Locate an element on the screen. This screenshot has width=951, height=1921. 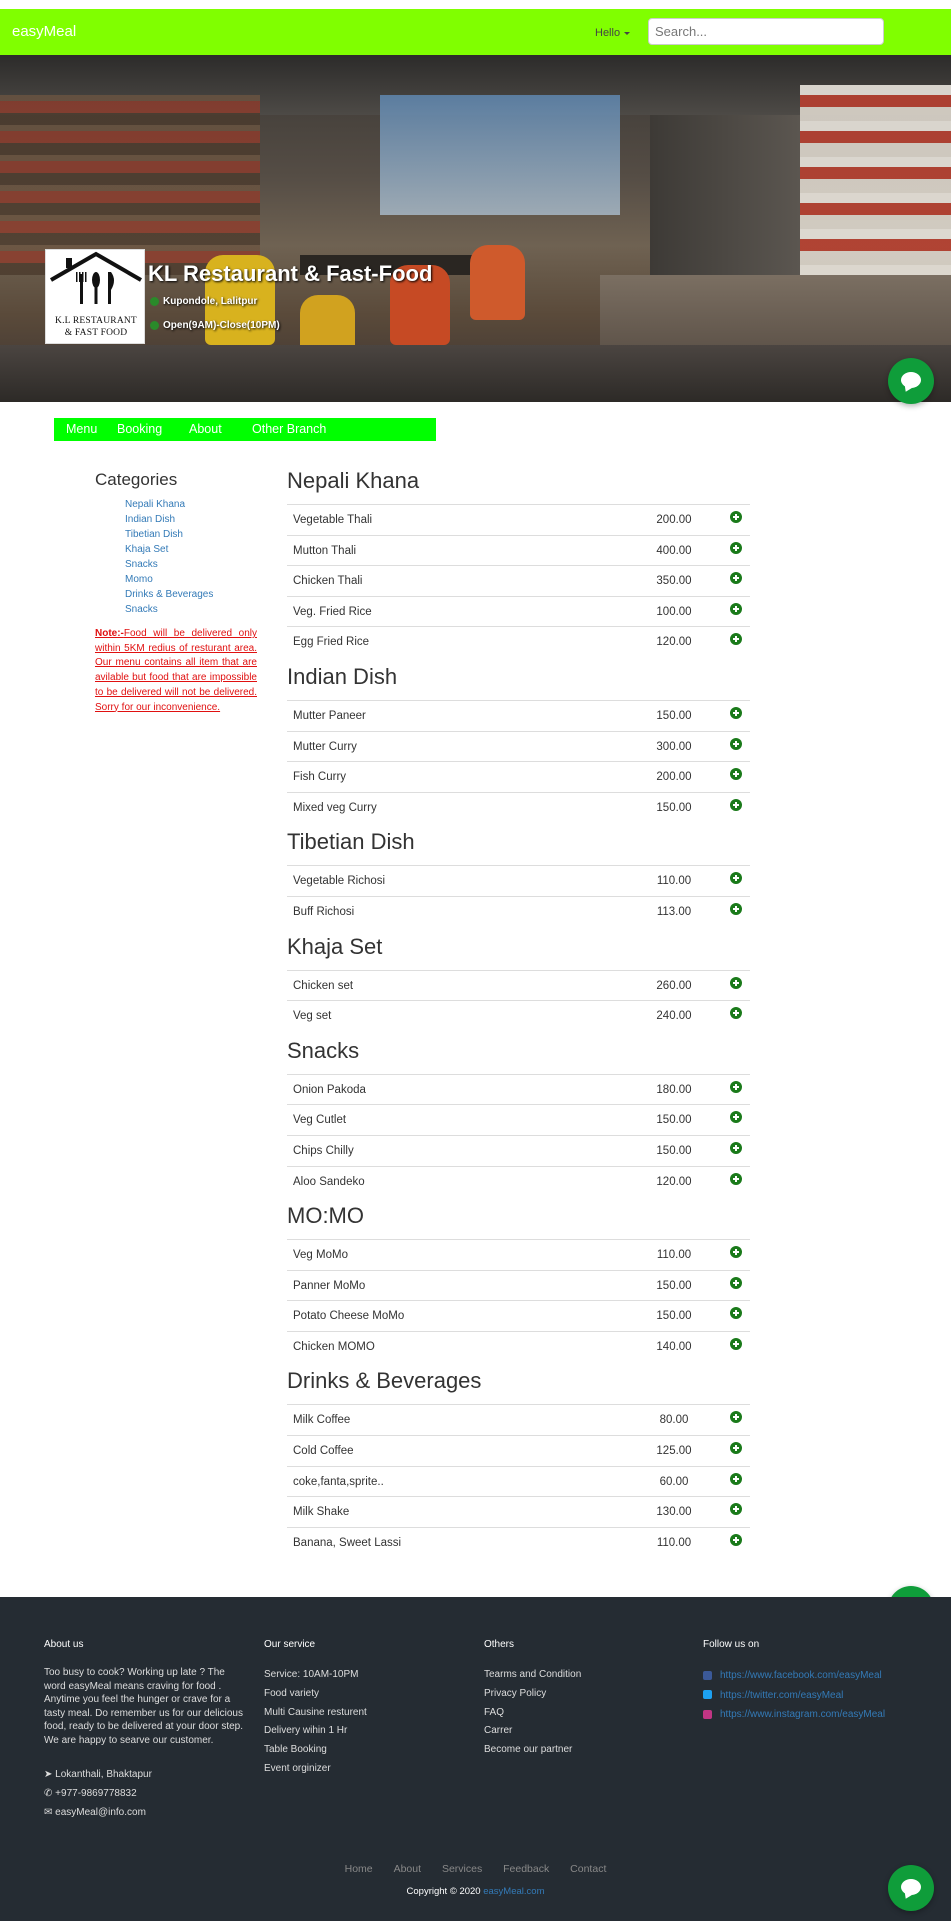
chat-icon is located at coordinates (911, 380).